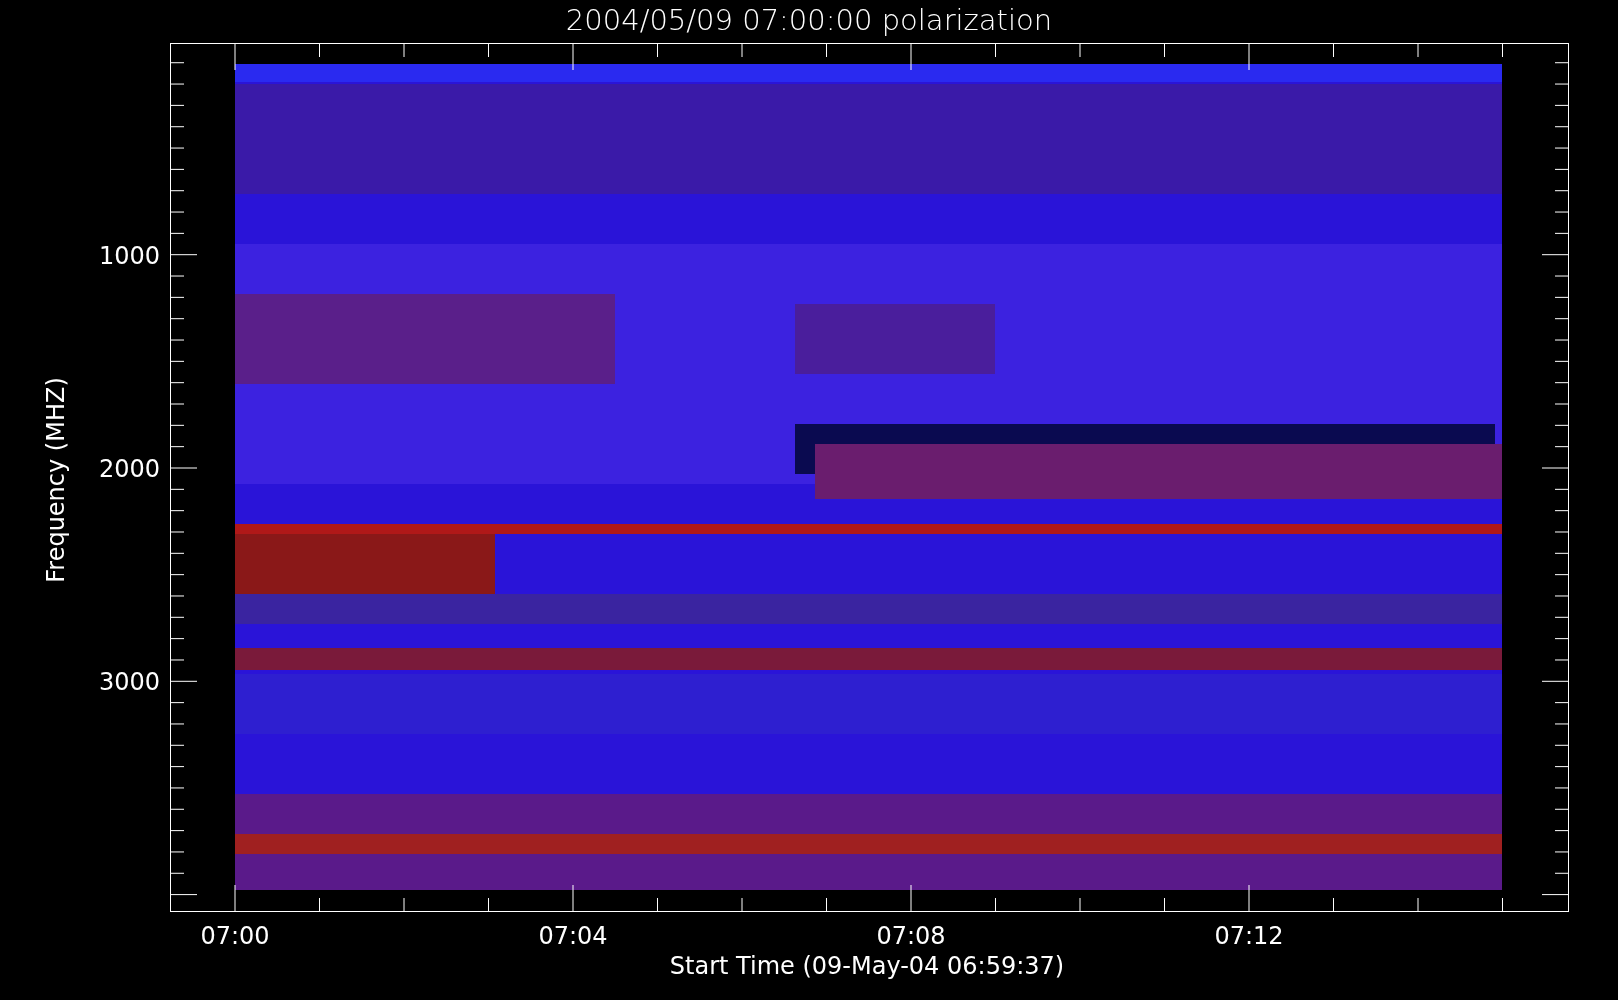 The width and height of the screenshot is (1618, 1000). Describe the element at coordinates (235, 936) in the screenshot. I see `tick-label: 07:00` at that location.